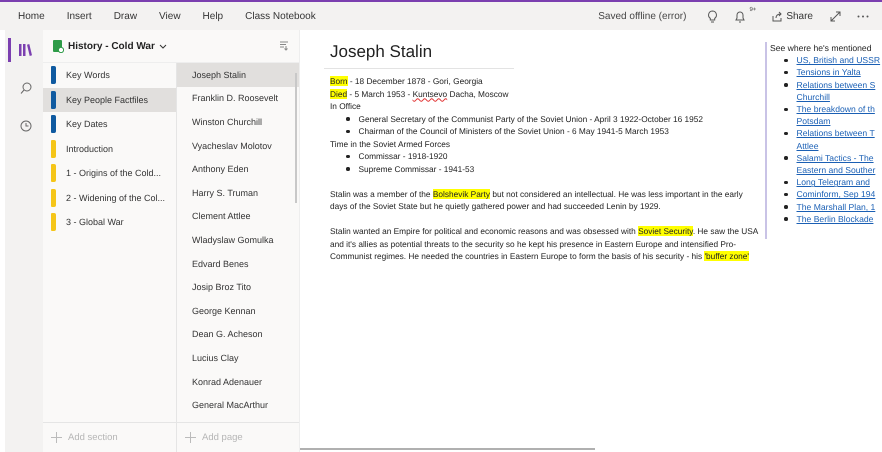 The width and height of the screenshot is (882, 452). What do you see at coordinates (792, 16) in the screenshot?
I see `share-button: Share` at bounding box center [792, 16].